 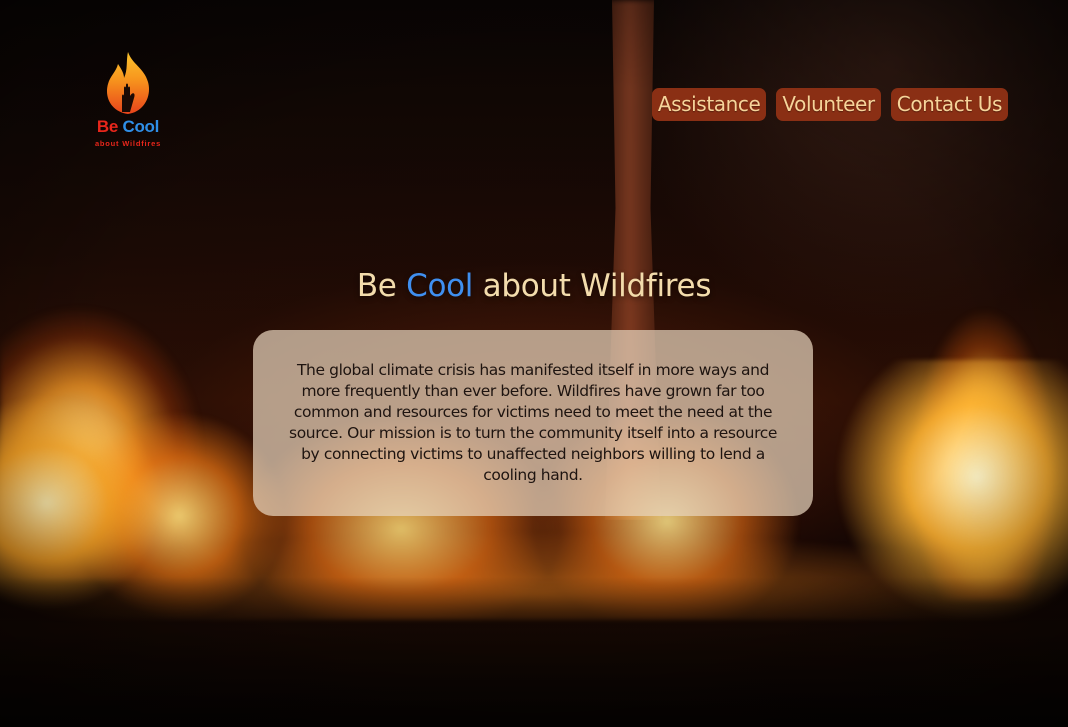 I want to click on logo-word-be: Be, so click(x=107, y=126).